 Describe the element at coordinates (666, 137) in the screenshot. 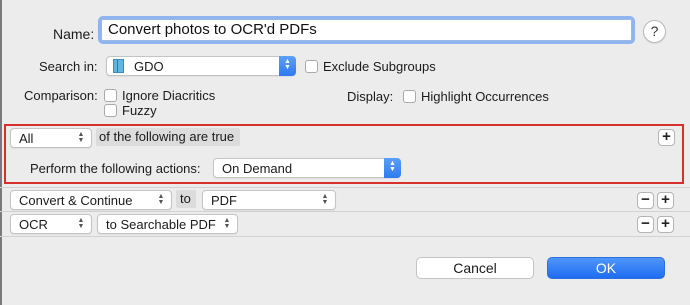

I see `add-criteria-button: +` at that location.